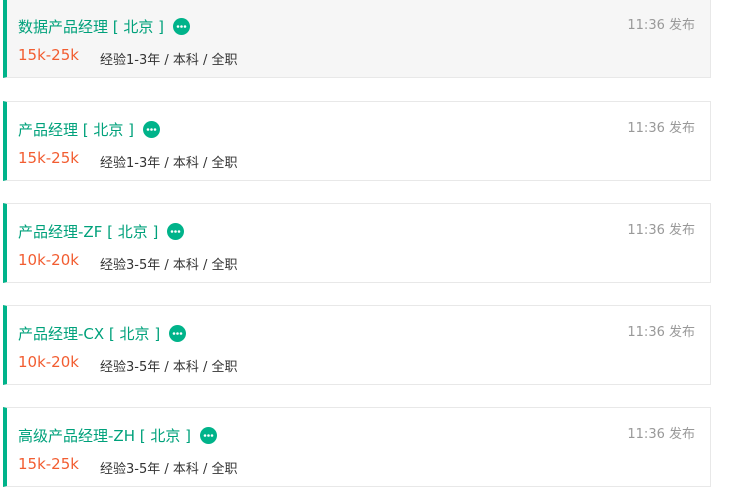 This screenshot has width=729, height=494. Describe the element at coordinates (91, 26) in the screenshot. I see `job-title-link: 数据产品经理 [ 北京 ]` at that location.